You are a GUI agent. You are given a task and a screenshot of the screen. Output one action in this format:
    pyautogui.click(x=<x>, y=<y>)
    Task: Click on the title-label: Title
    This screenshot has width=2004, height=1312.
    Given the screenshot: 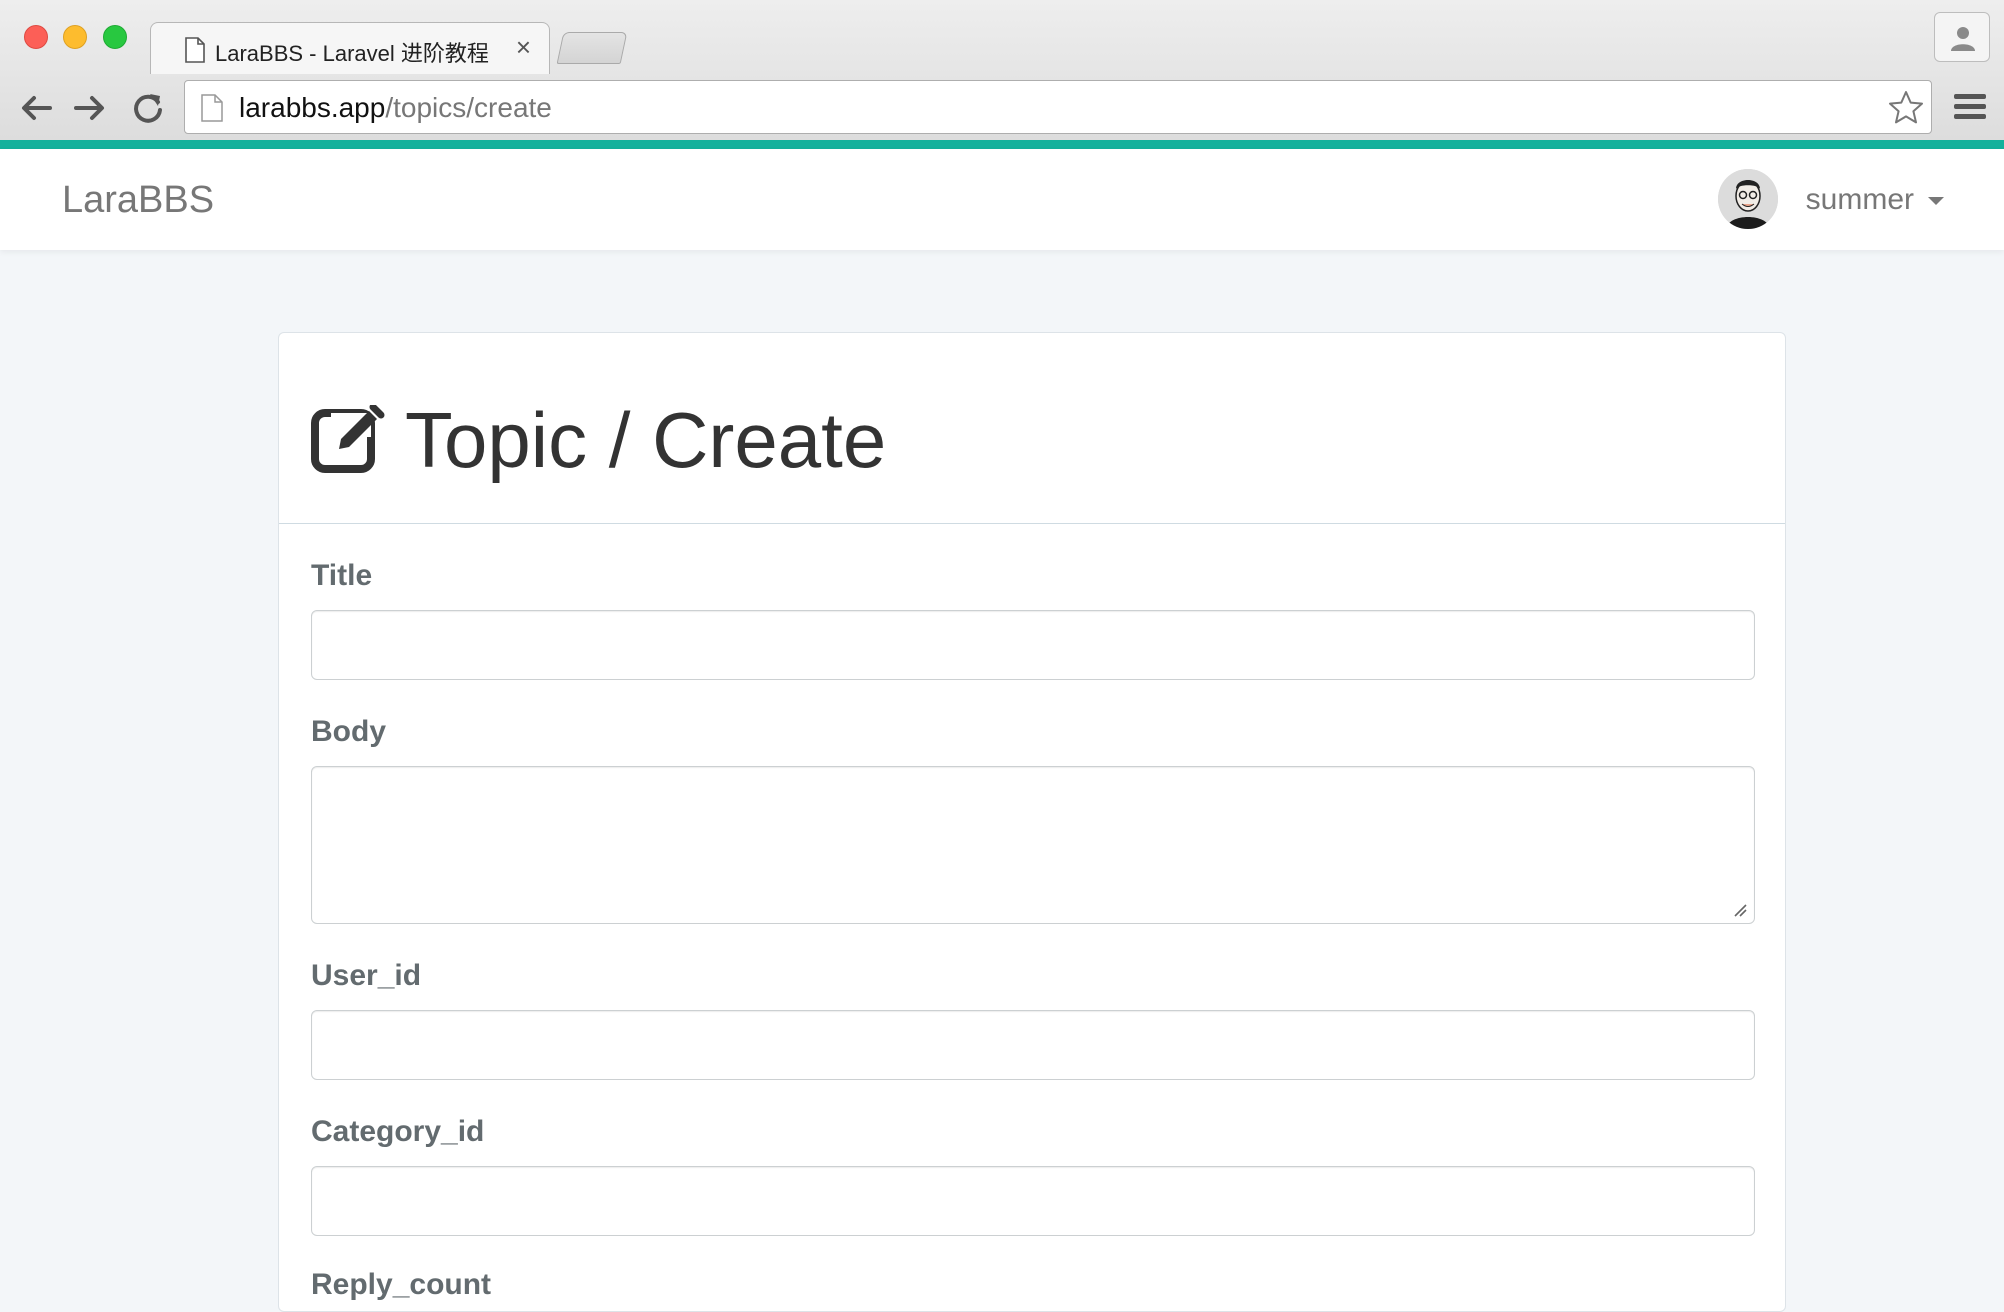 What is the action you would take?
    pyautogui.click(x=342, y=575)
    